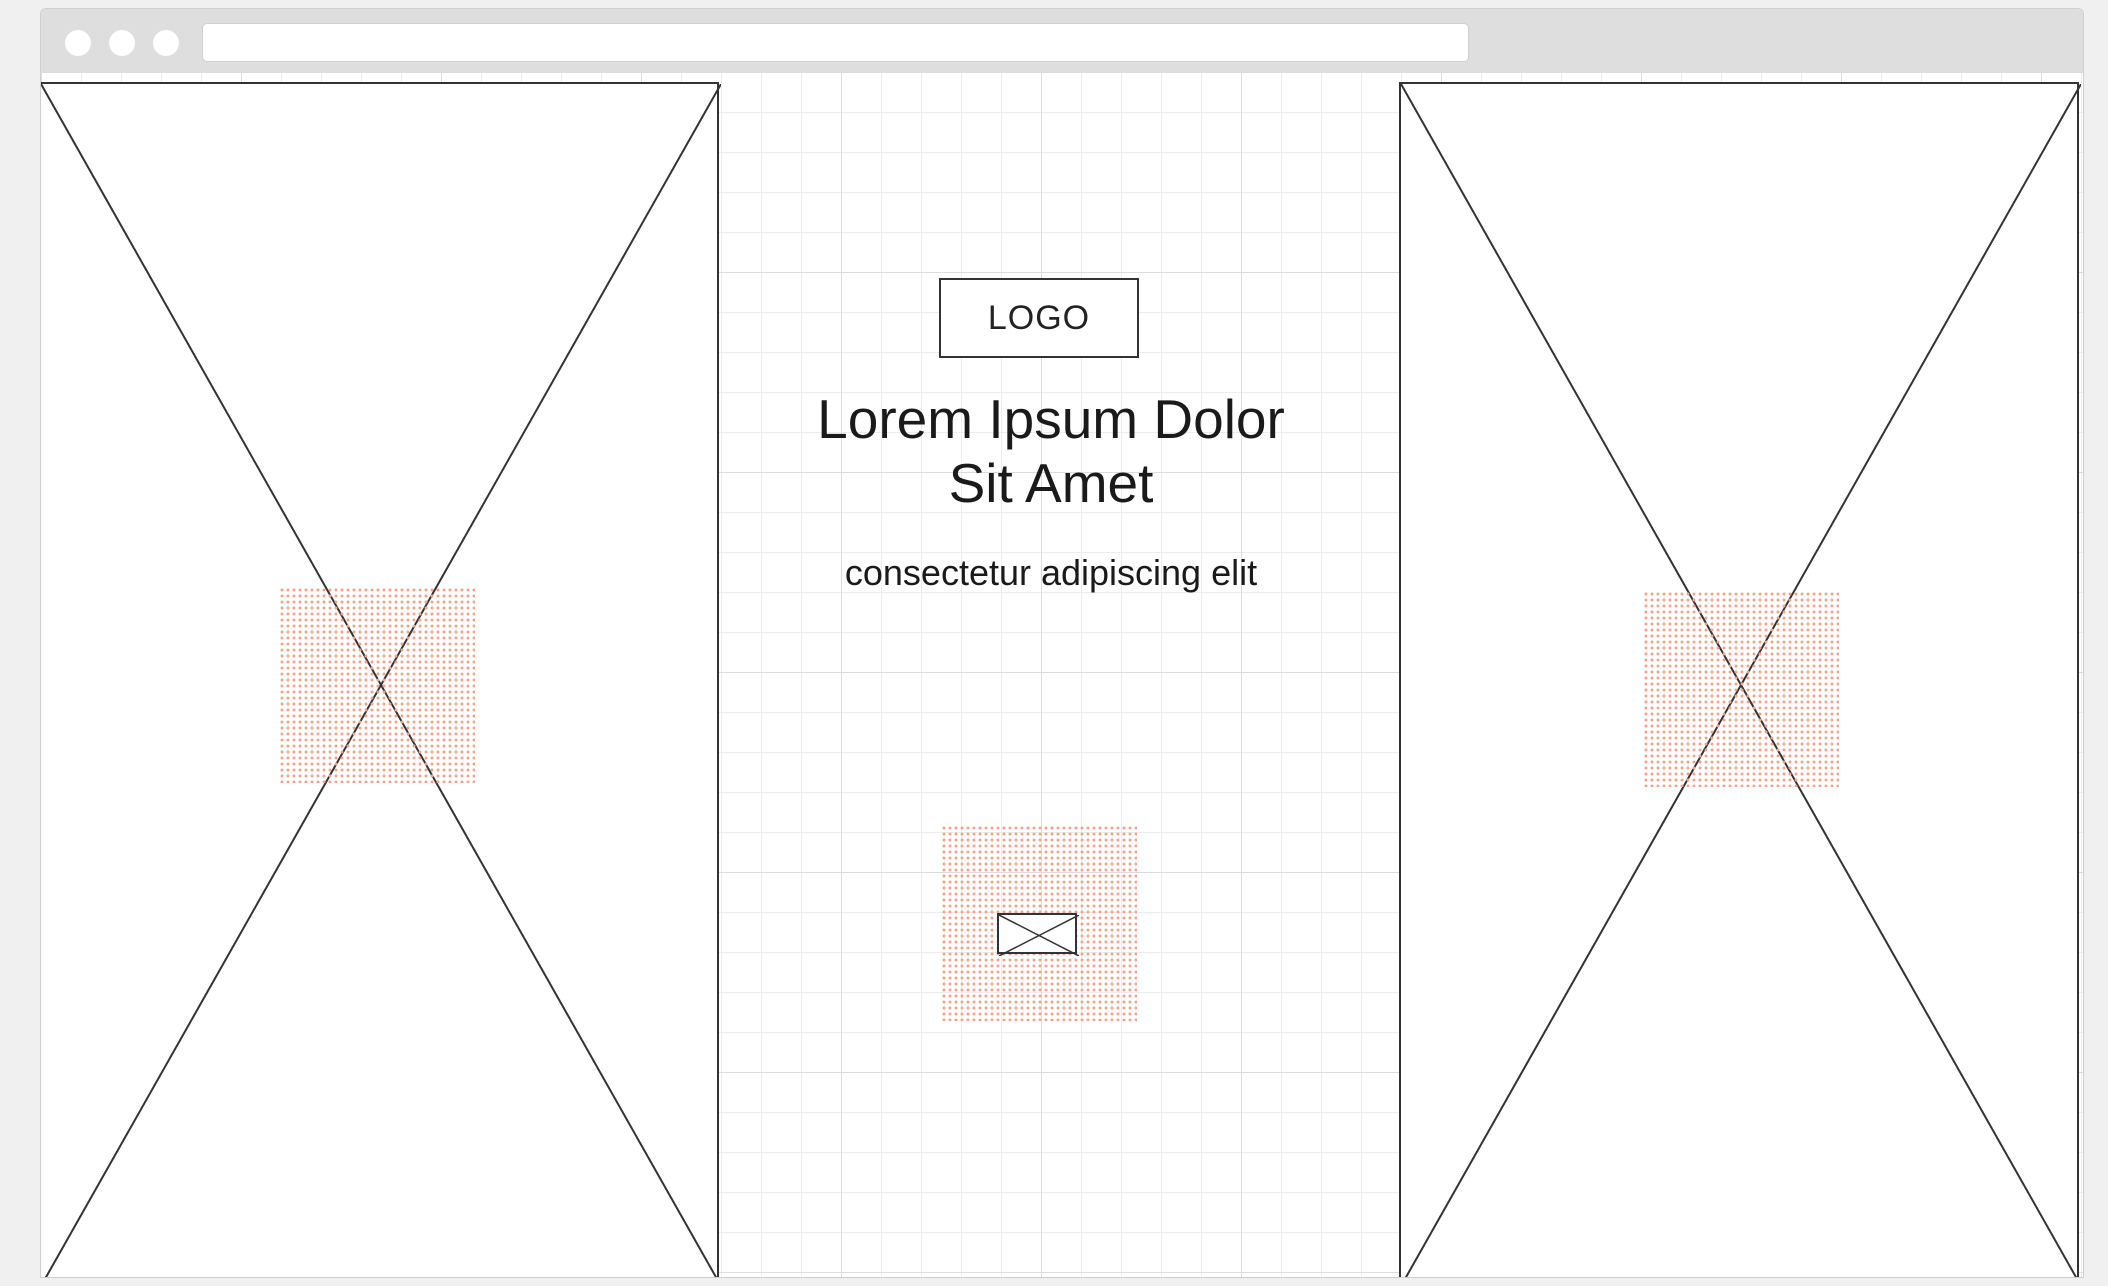 The height and width of the screenshot is (1286, 2108). What do you see at coordinates (835, 42) in the screenshot?
I see `address-bar` at bounding box center [835, 42].